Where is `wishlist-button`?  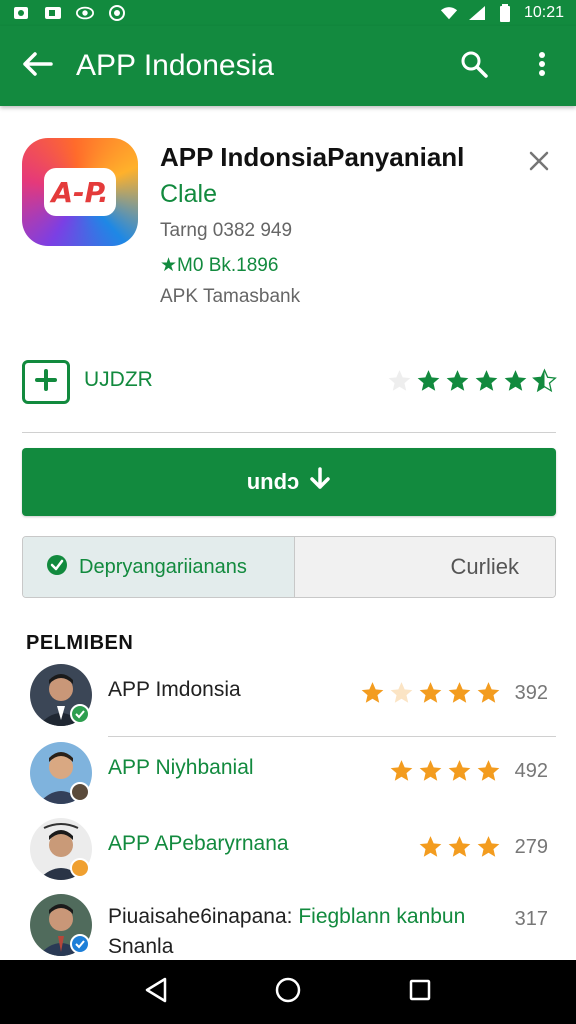 wishlist-button is located at coordinates (46, 382).